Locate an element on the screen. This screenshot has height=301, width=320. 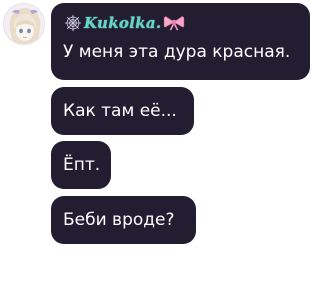
author-name: Kukolka. is located at coordinates (122, 23).